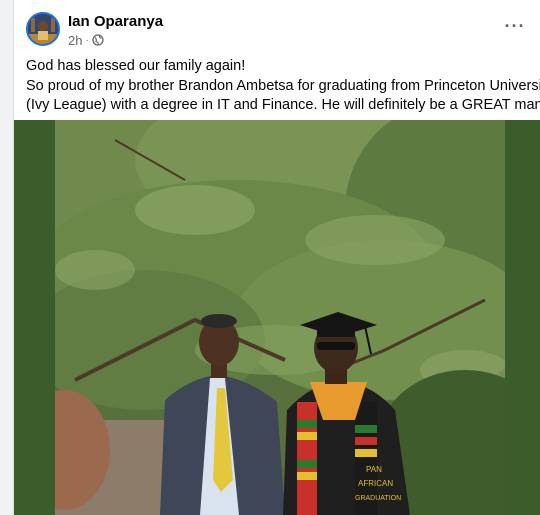 Image resolution: width=540 pixels, height=515 pixels. I want to click on globe-icon, so click(98, 40).